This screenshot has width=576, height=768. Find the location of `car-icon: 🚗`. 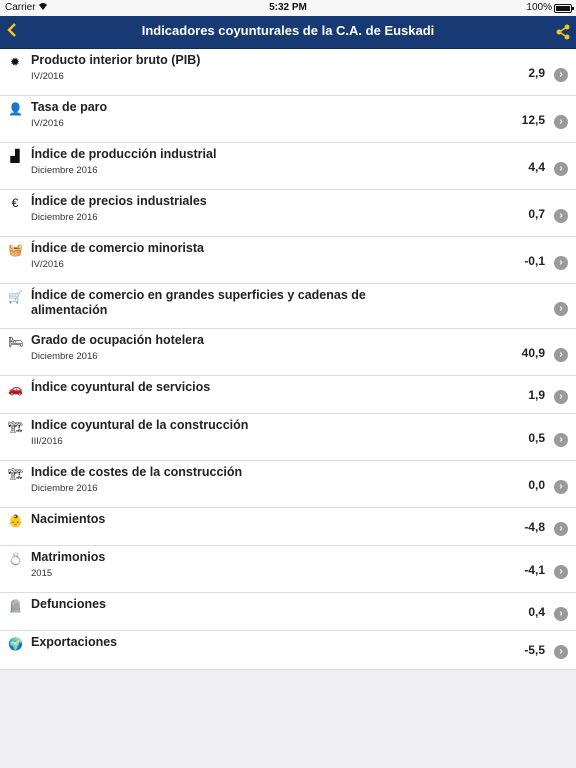

car-icon: 🚗 is located at coordinates (15, 389).